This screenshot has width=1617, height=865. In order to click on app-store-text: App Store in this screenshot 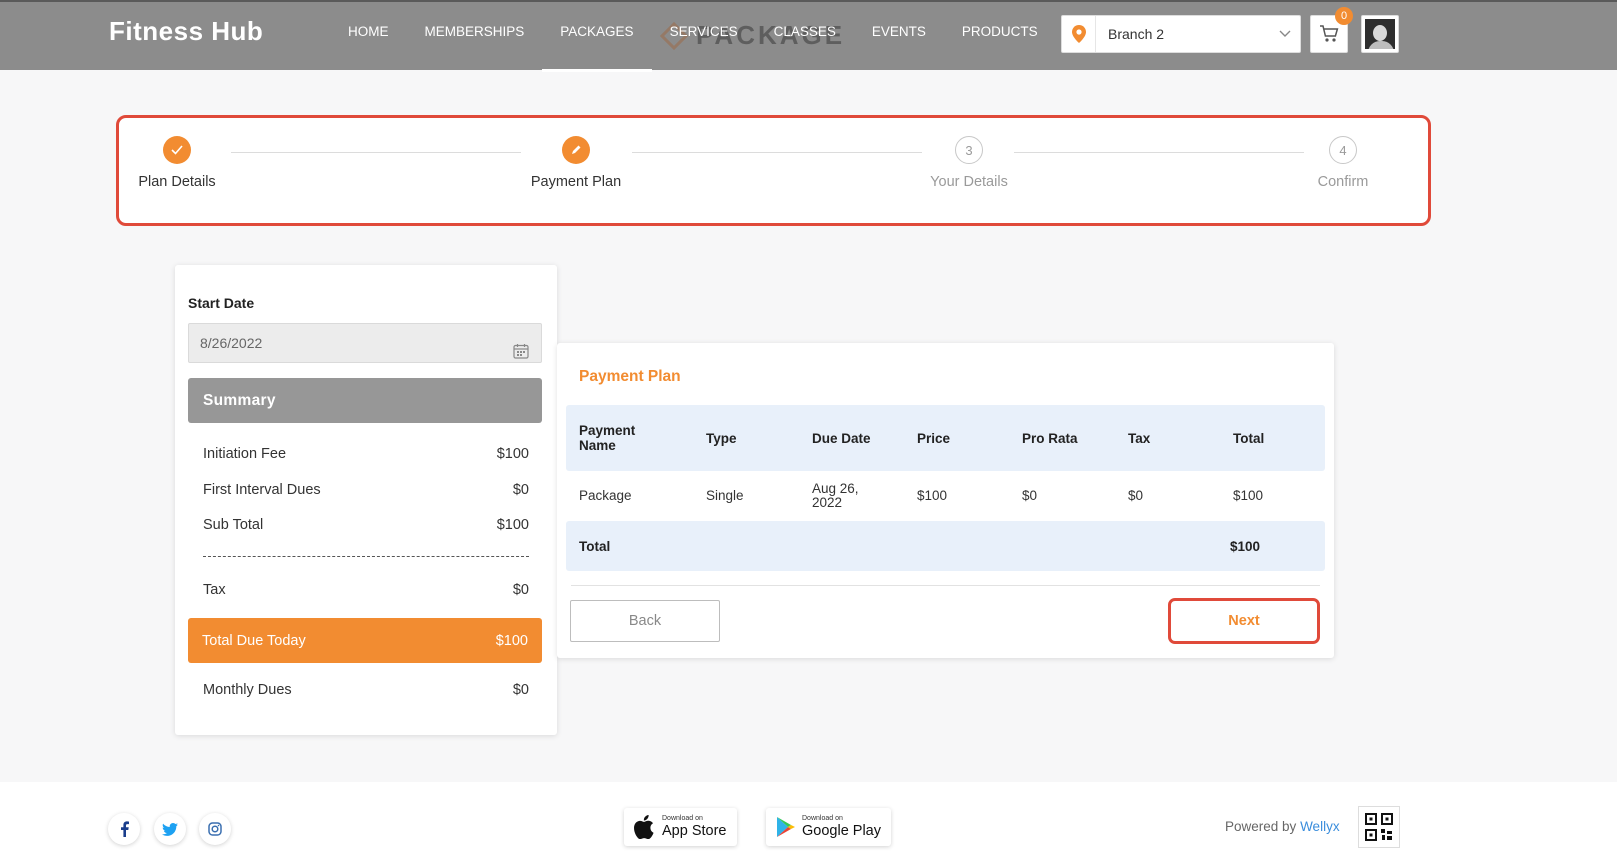, I will do `click(694, 831)`.